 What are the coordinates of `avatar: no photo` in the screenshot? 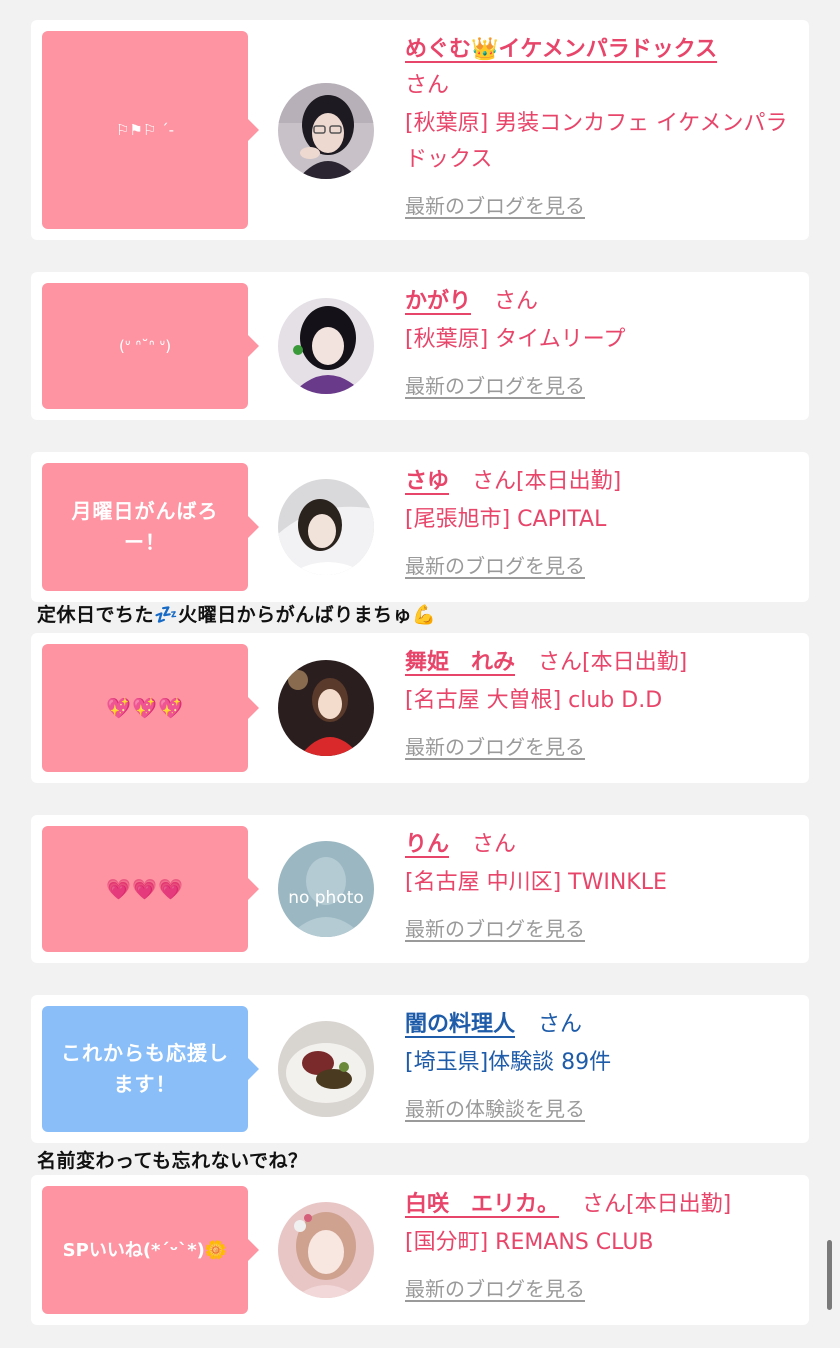 It's located at (326, 889).